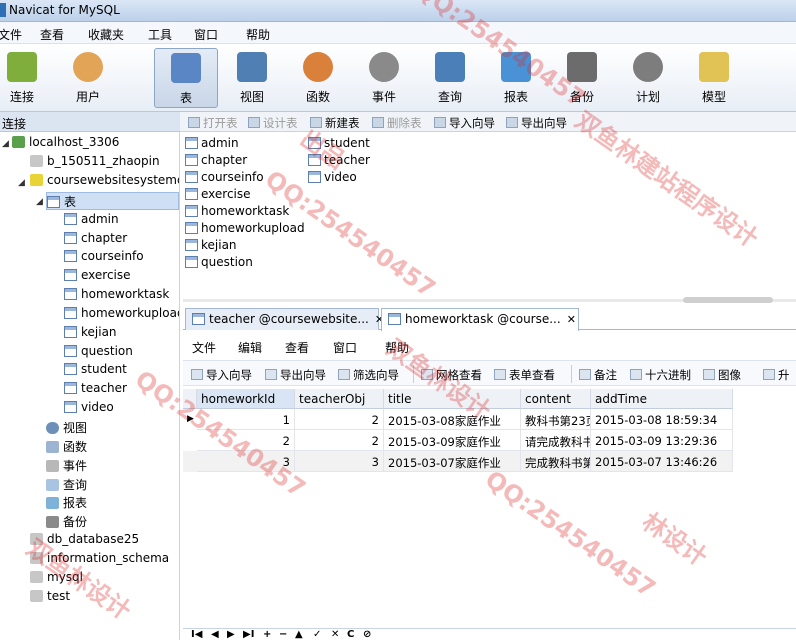 This screenshot has width=796, height=640. What do you see at coordinates (556, 461) in the screenshot?
I see `cell: 完成教科书第` at bounding box center [556, 461].